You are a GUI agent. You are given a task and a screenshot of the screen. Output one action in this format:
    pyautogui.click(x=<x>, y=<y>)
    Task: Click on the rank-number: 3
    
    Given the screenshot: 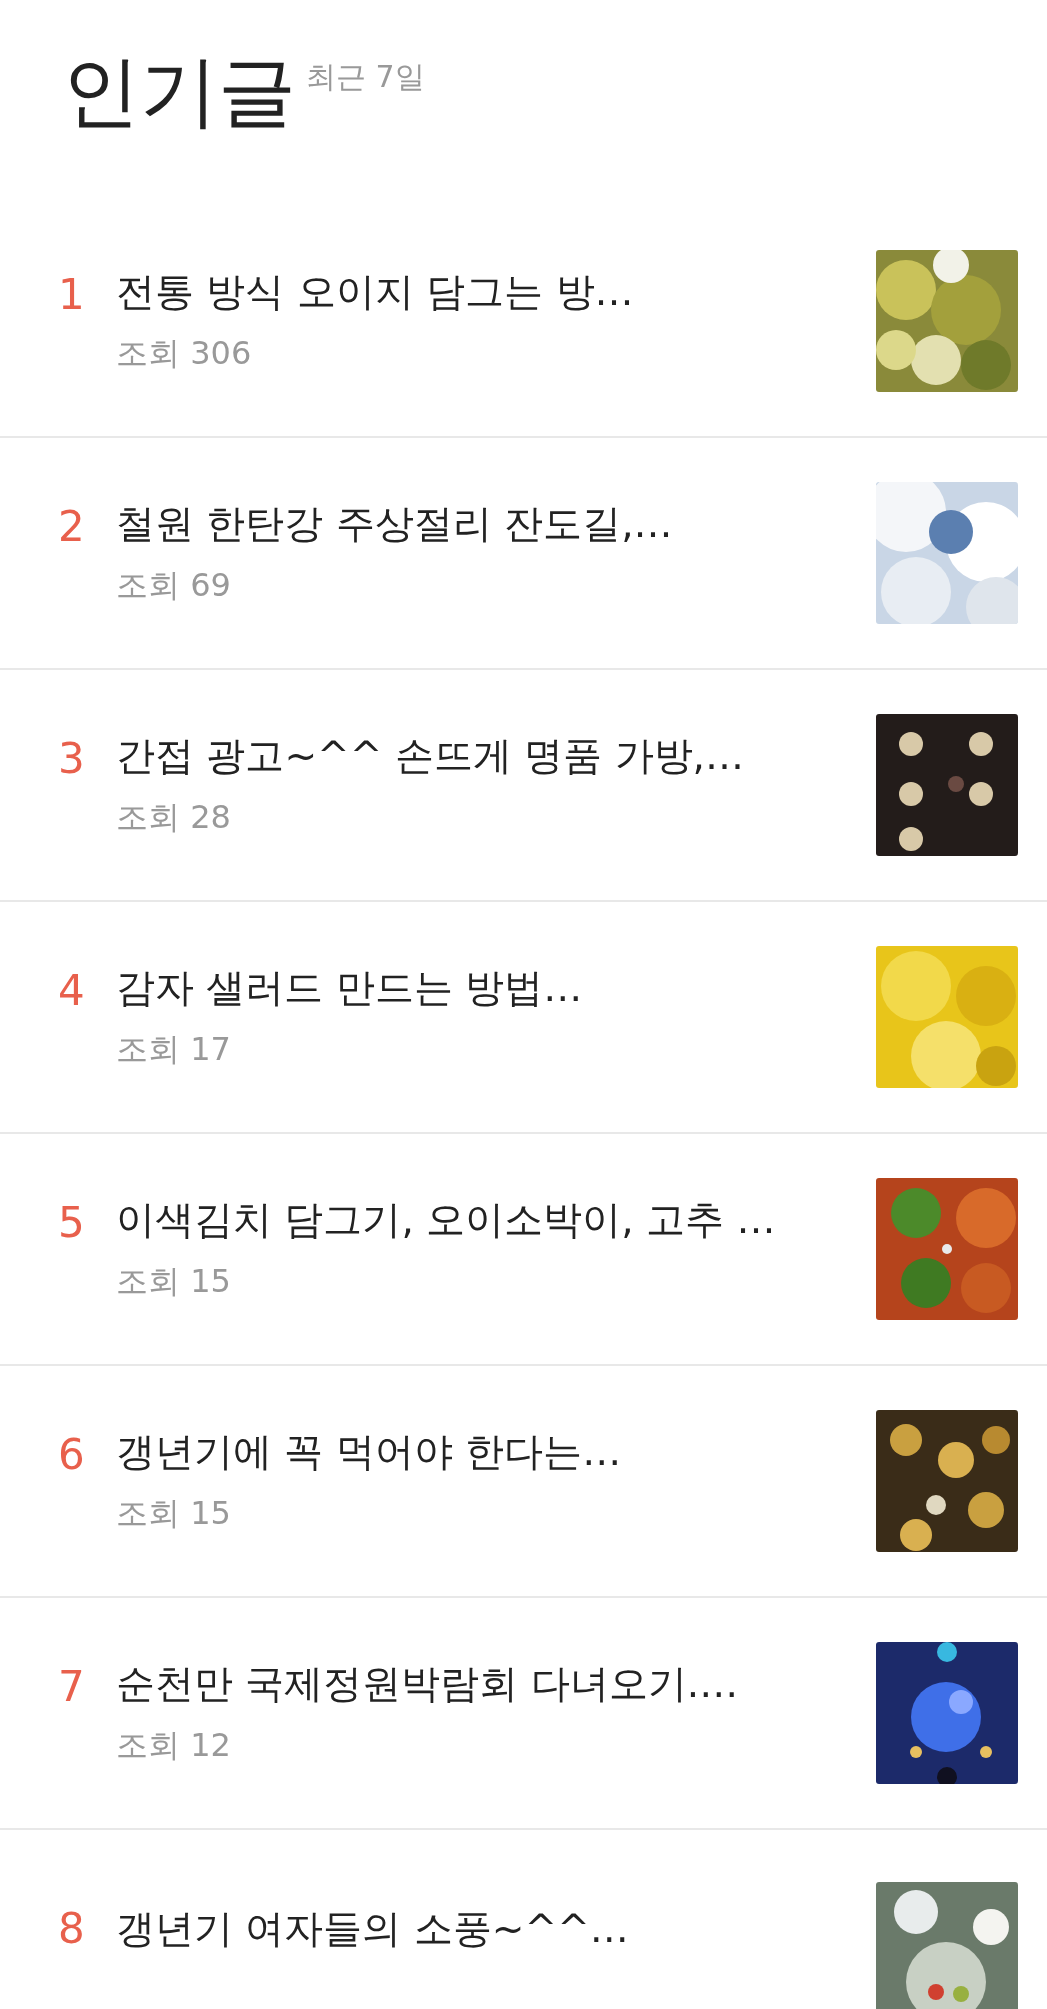 What is the action you would take?
    pyautogui.click(x=72, y=757)
    